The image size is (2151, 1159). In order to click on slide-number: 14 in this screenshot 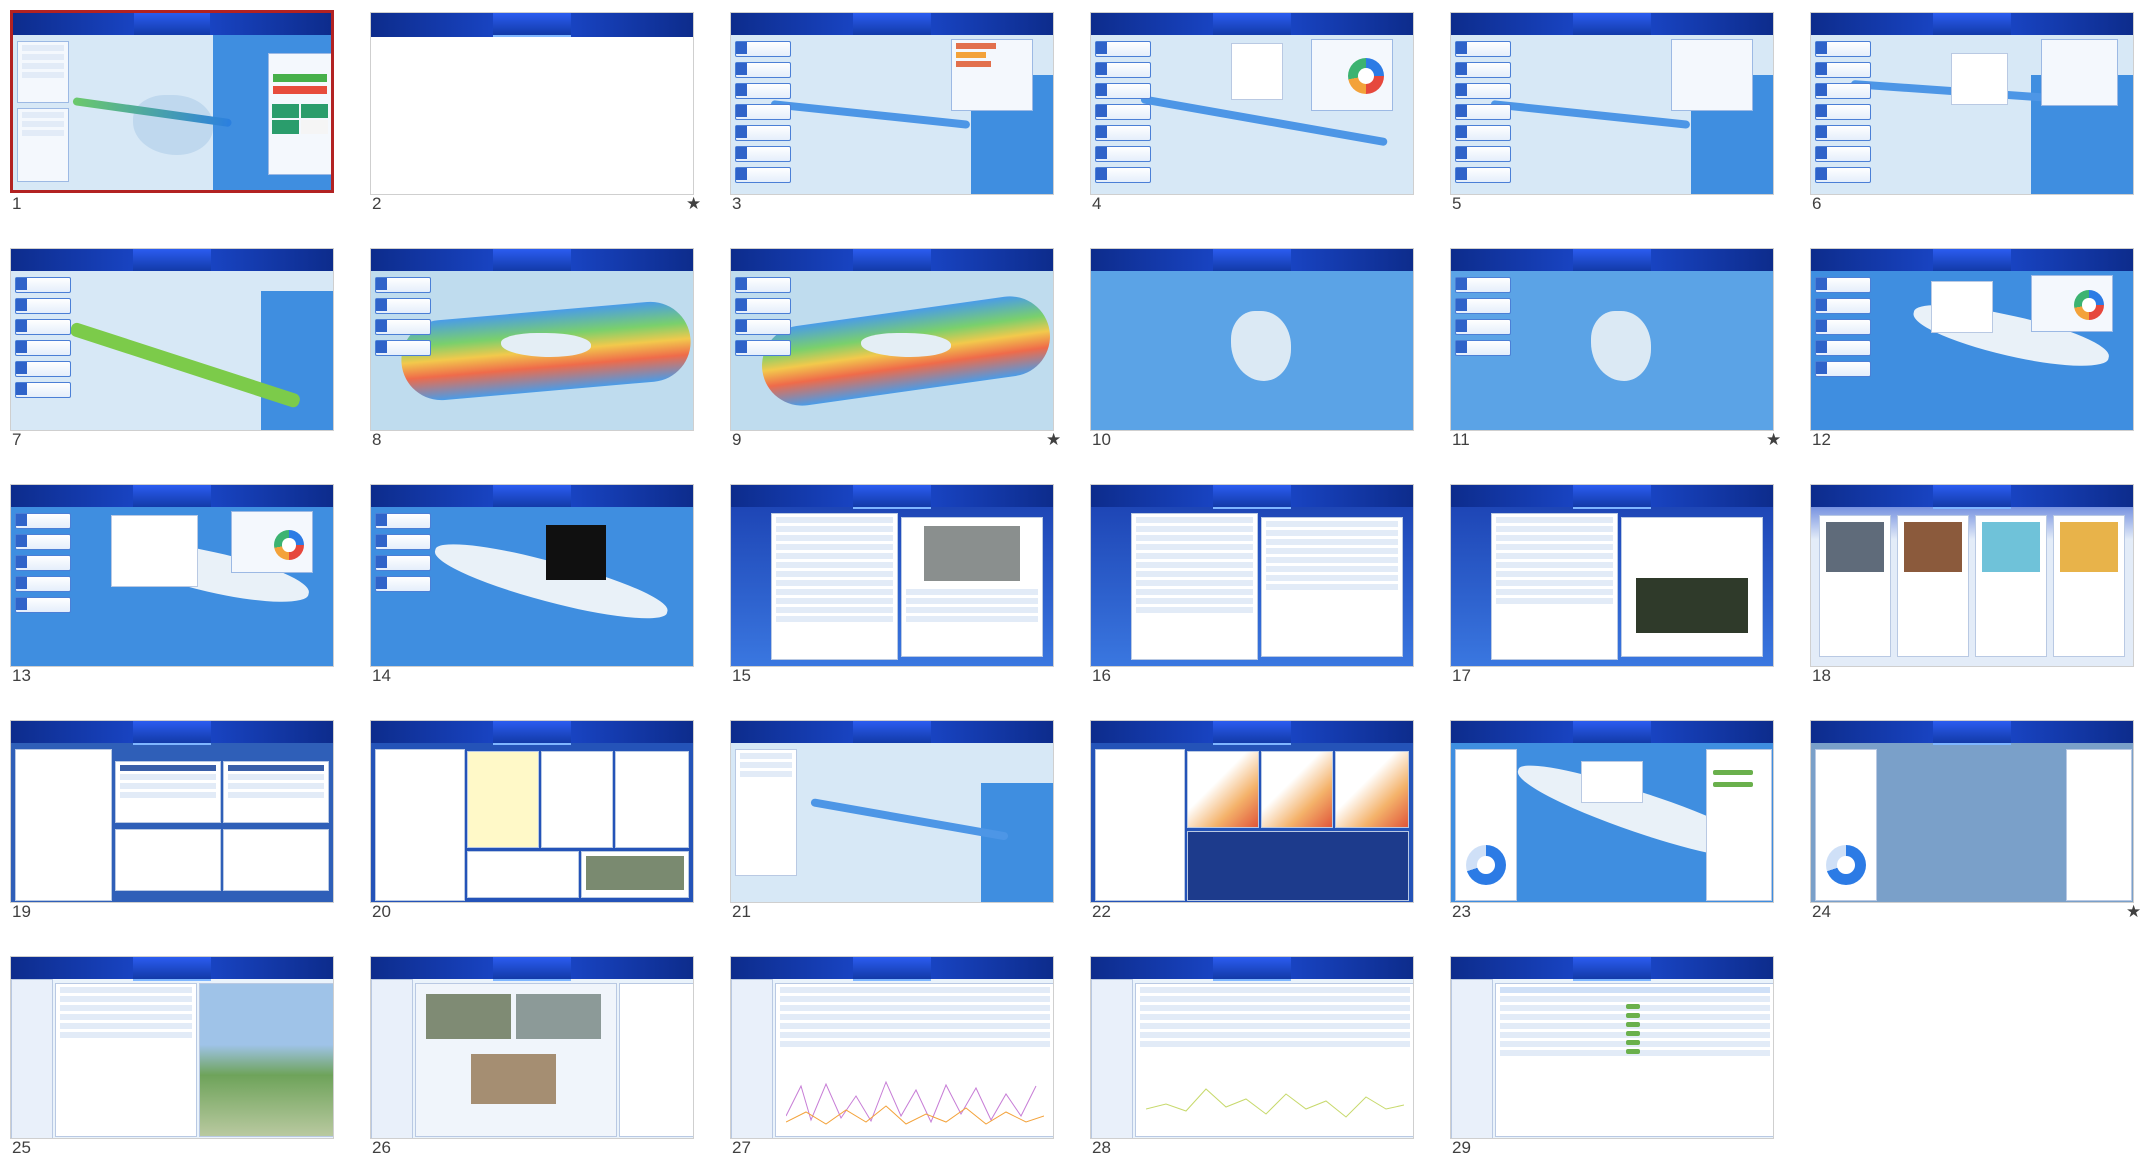, I will do `click(381, 675)`.